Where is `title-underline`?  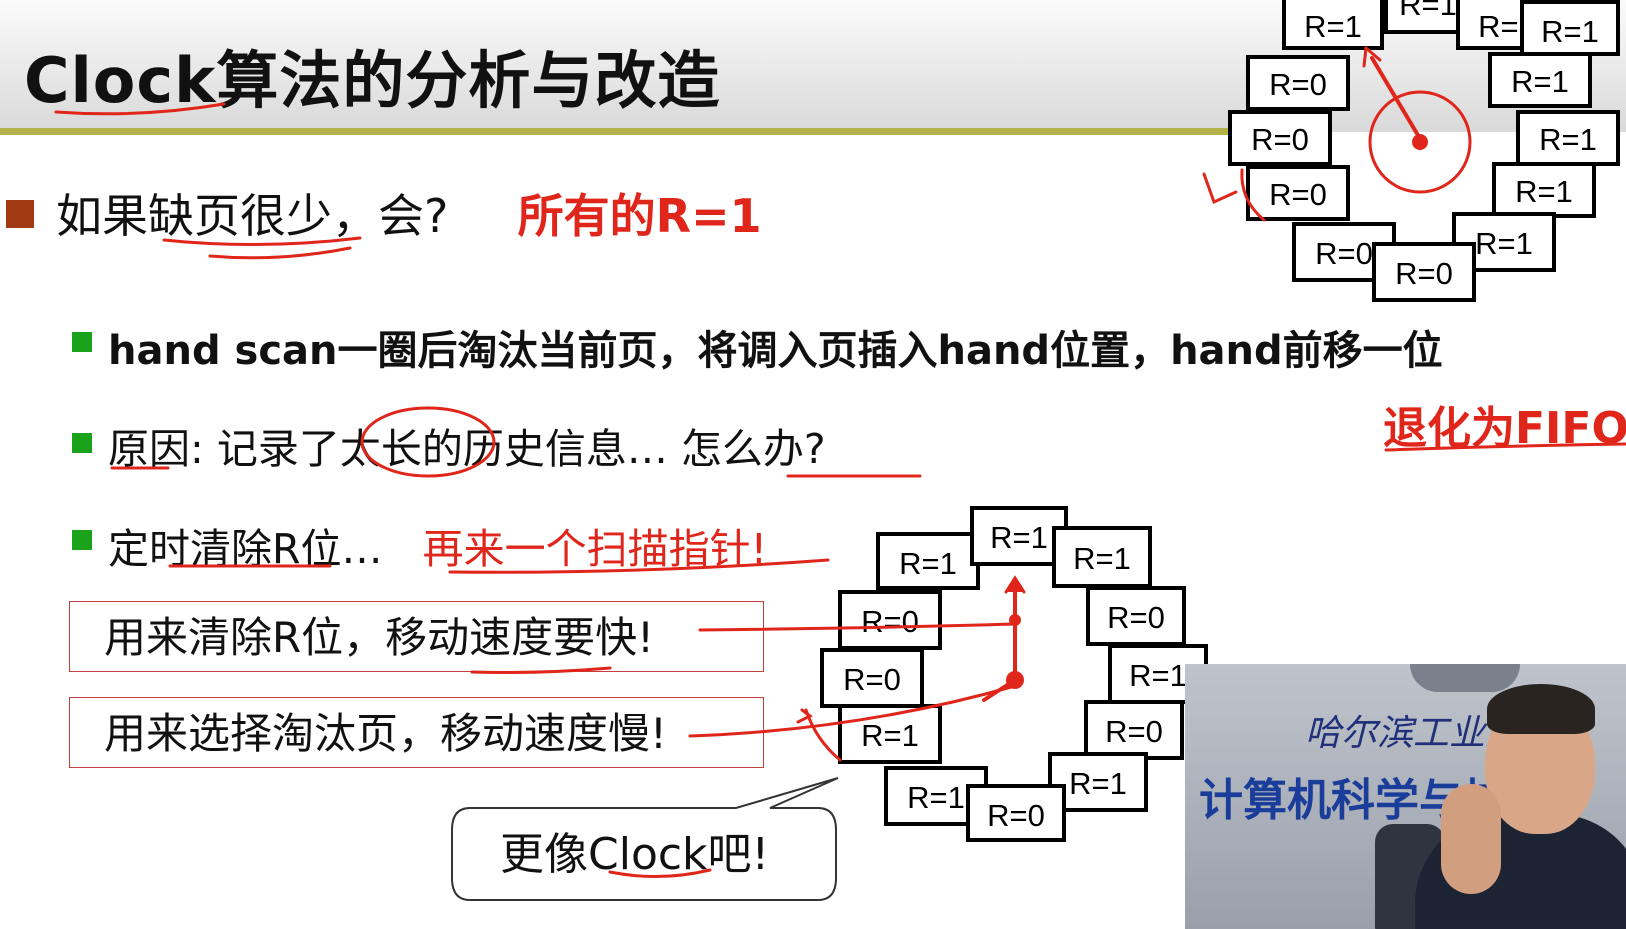 title-underline is located at coordinates (140, 109).